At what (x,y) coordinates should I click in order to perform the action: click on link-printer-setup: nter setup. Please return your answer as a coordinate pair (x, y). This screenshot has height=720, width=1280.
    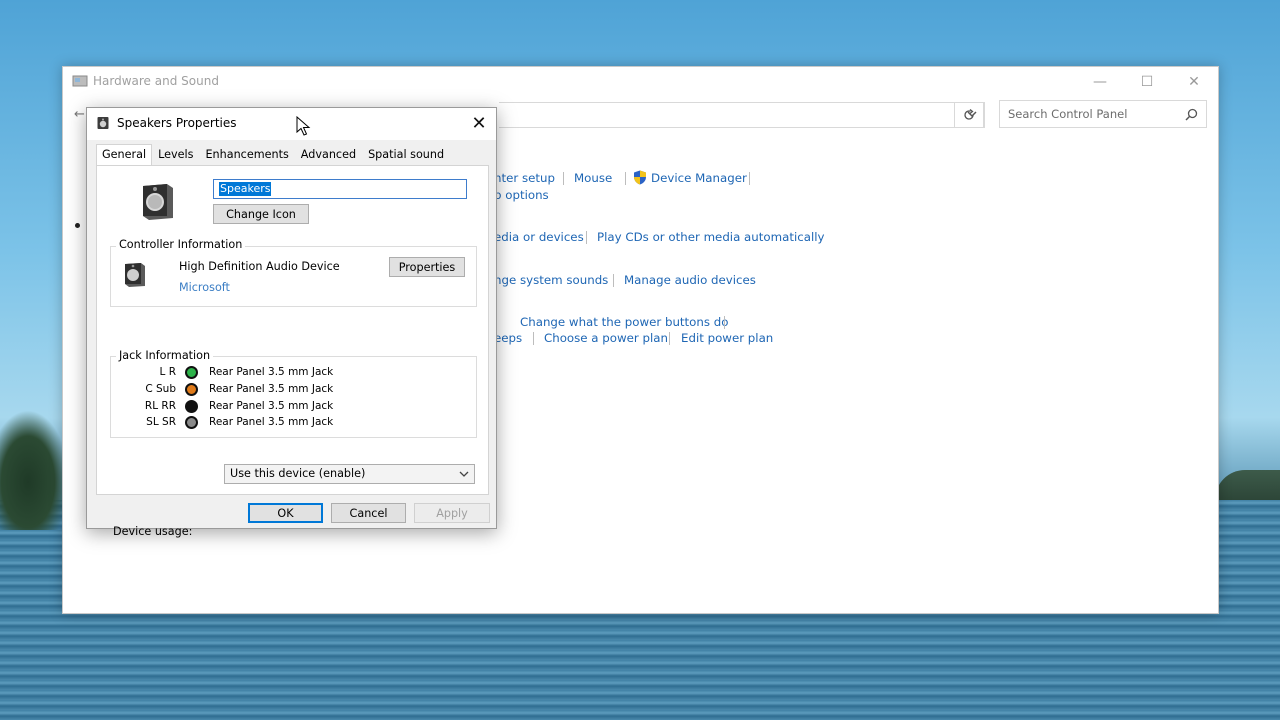
    Looking at the image, I should click on (524, 178).